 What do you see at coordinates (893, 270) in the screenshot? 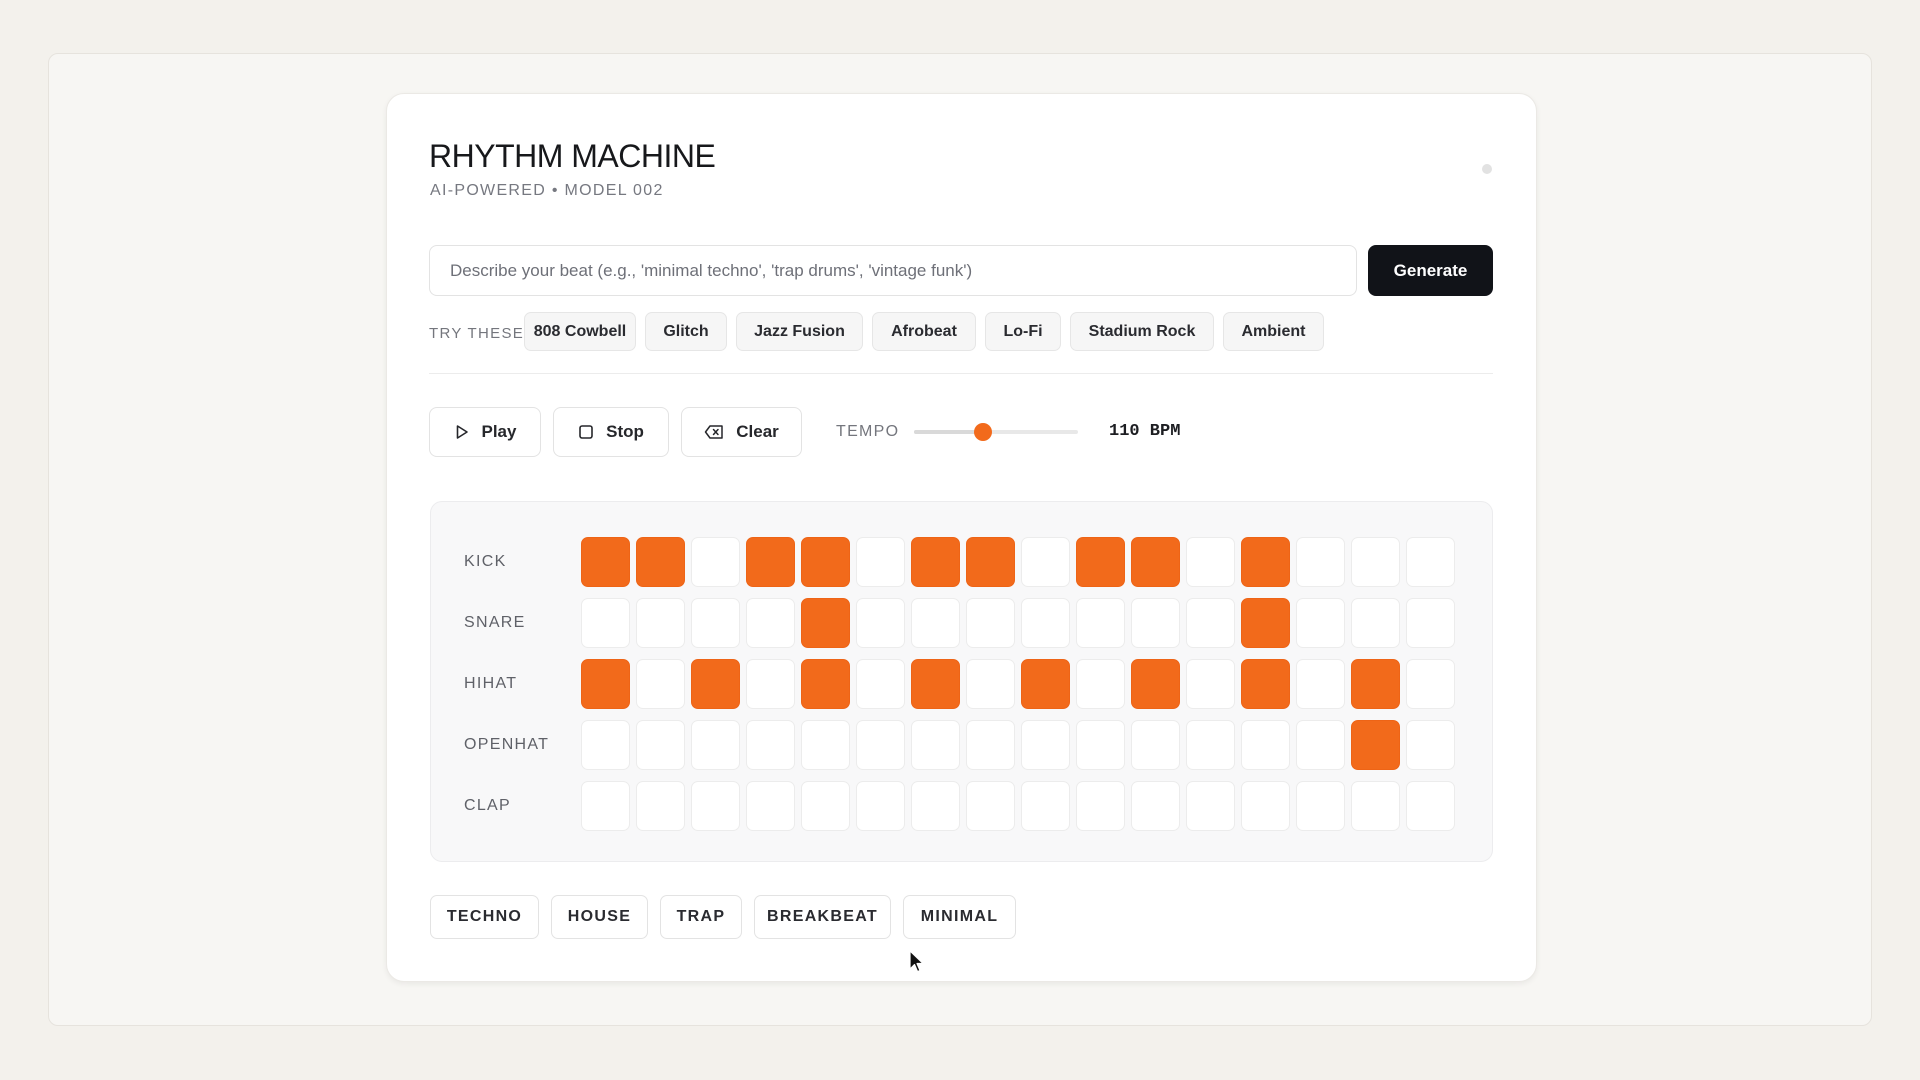
I see `beat-description-input` at bounding box center [893, 270].